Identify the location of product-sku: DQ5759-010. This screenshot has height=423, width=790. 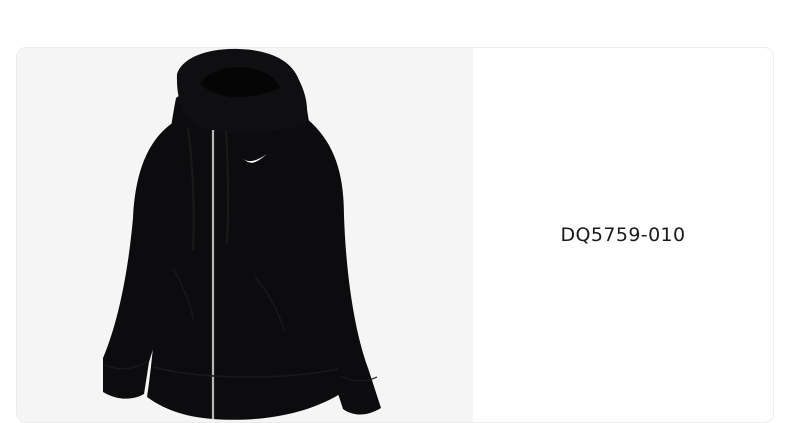
(623, 235).